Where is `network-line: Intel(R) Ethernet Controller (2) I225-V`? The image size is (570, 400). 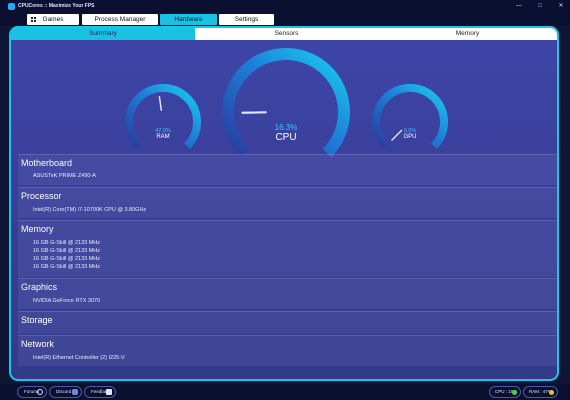
network-line: Intel(R) Ethernet Controller (2) I225-V is located at coordinates (79, 358).